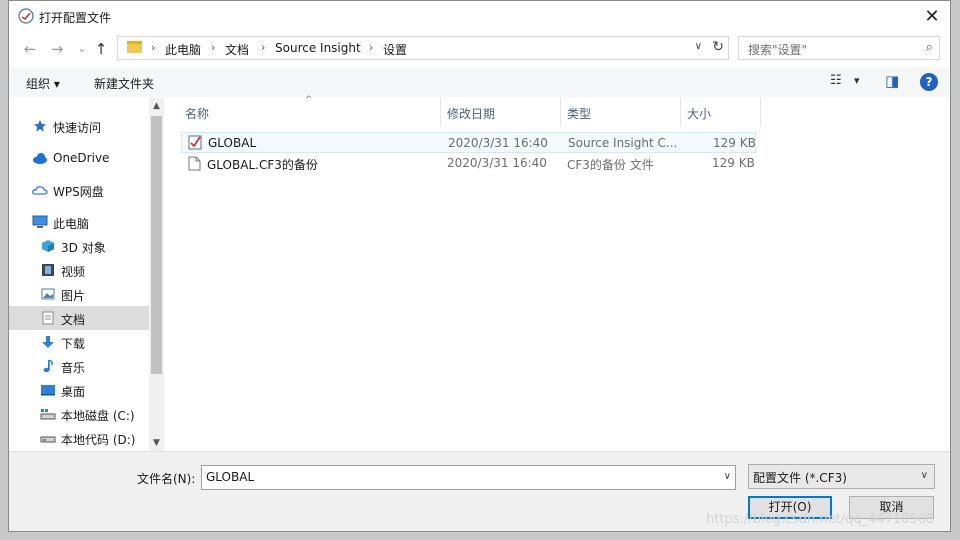  Describe the element at coordinates (40, 158) in the screenshot. I see `cloud-icon` at that location.